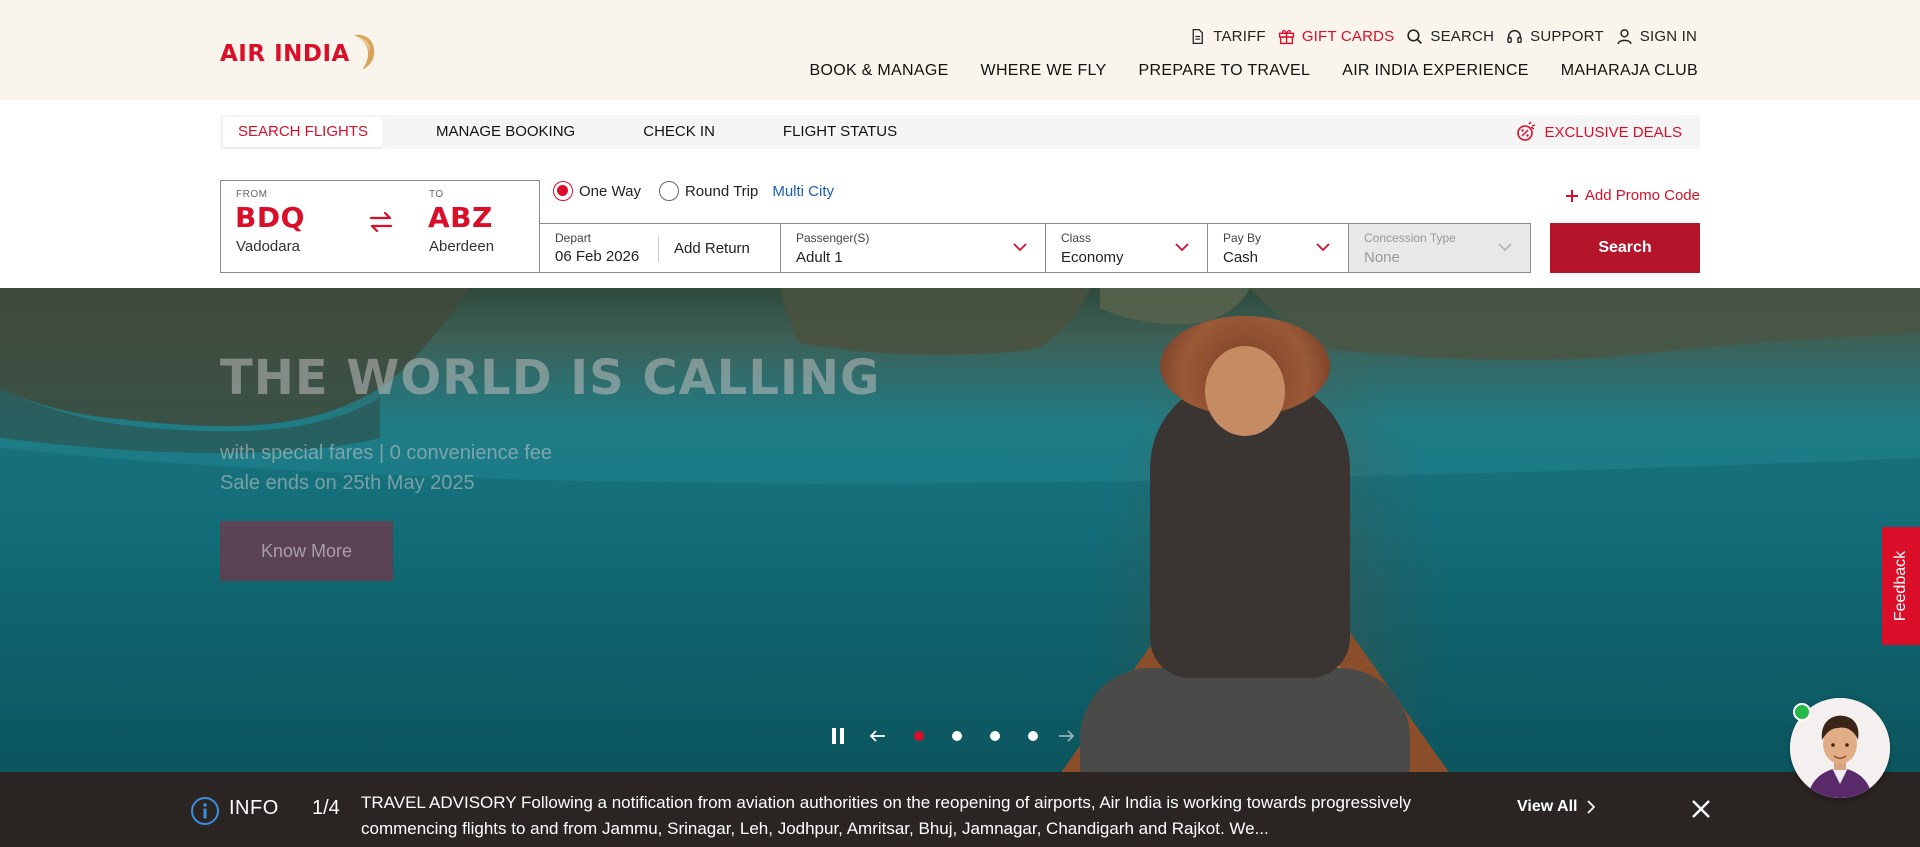 The width and height of the screenshot is (1920, 847). What do you see at coordinates (1348, 36) in the screenshot?
I see `gift-cards-label: GIFT CARDS` at bounding box center [1348, 36].